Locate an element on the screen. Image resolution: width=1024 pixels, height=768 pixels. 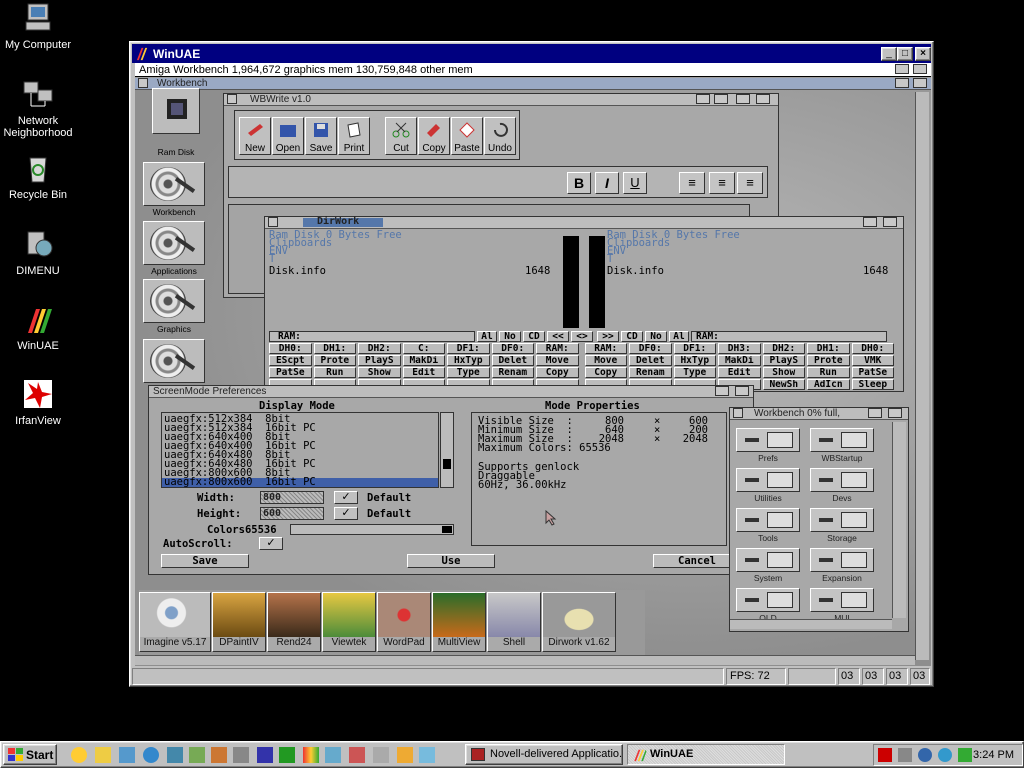
align-right-button: ≡ is located at coordinates (750, 183).